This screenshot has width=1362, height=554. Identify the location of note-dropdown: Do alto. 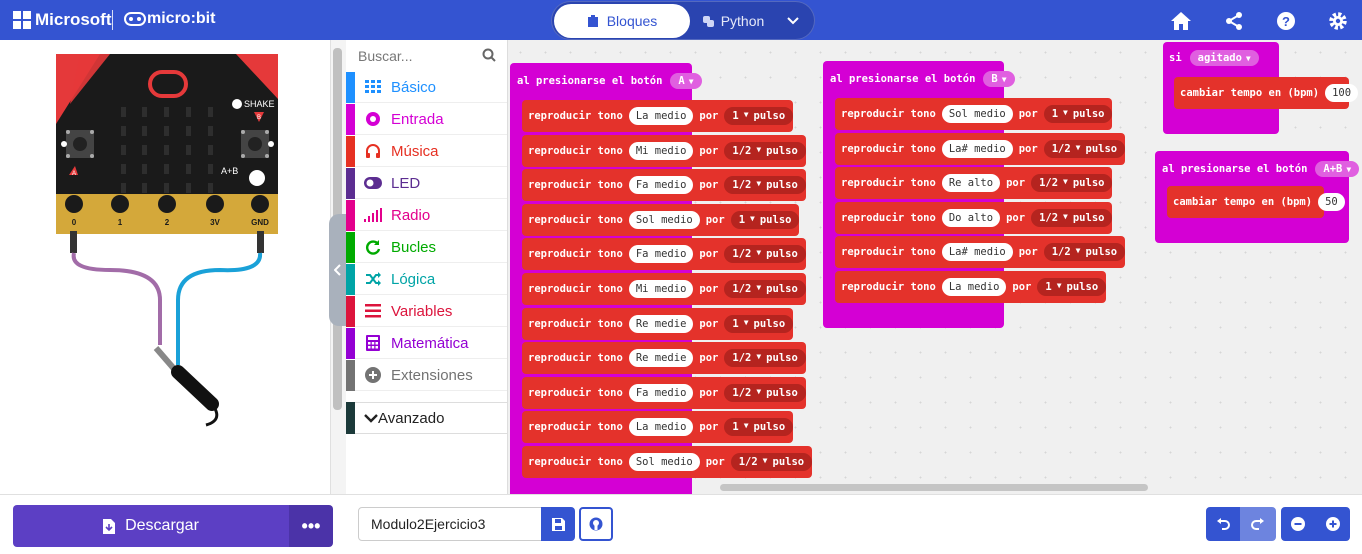
(971, 217).